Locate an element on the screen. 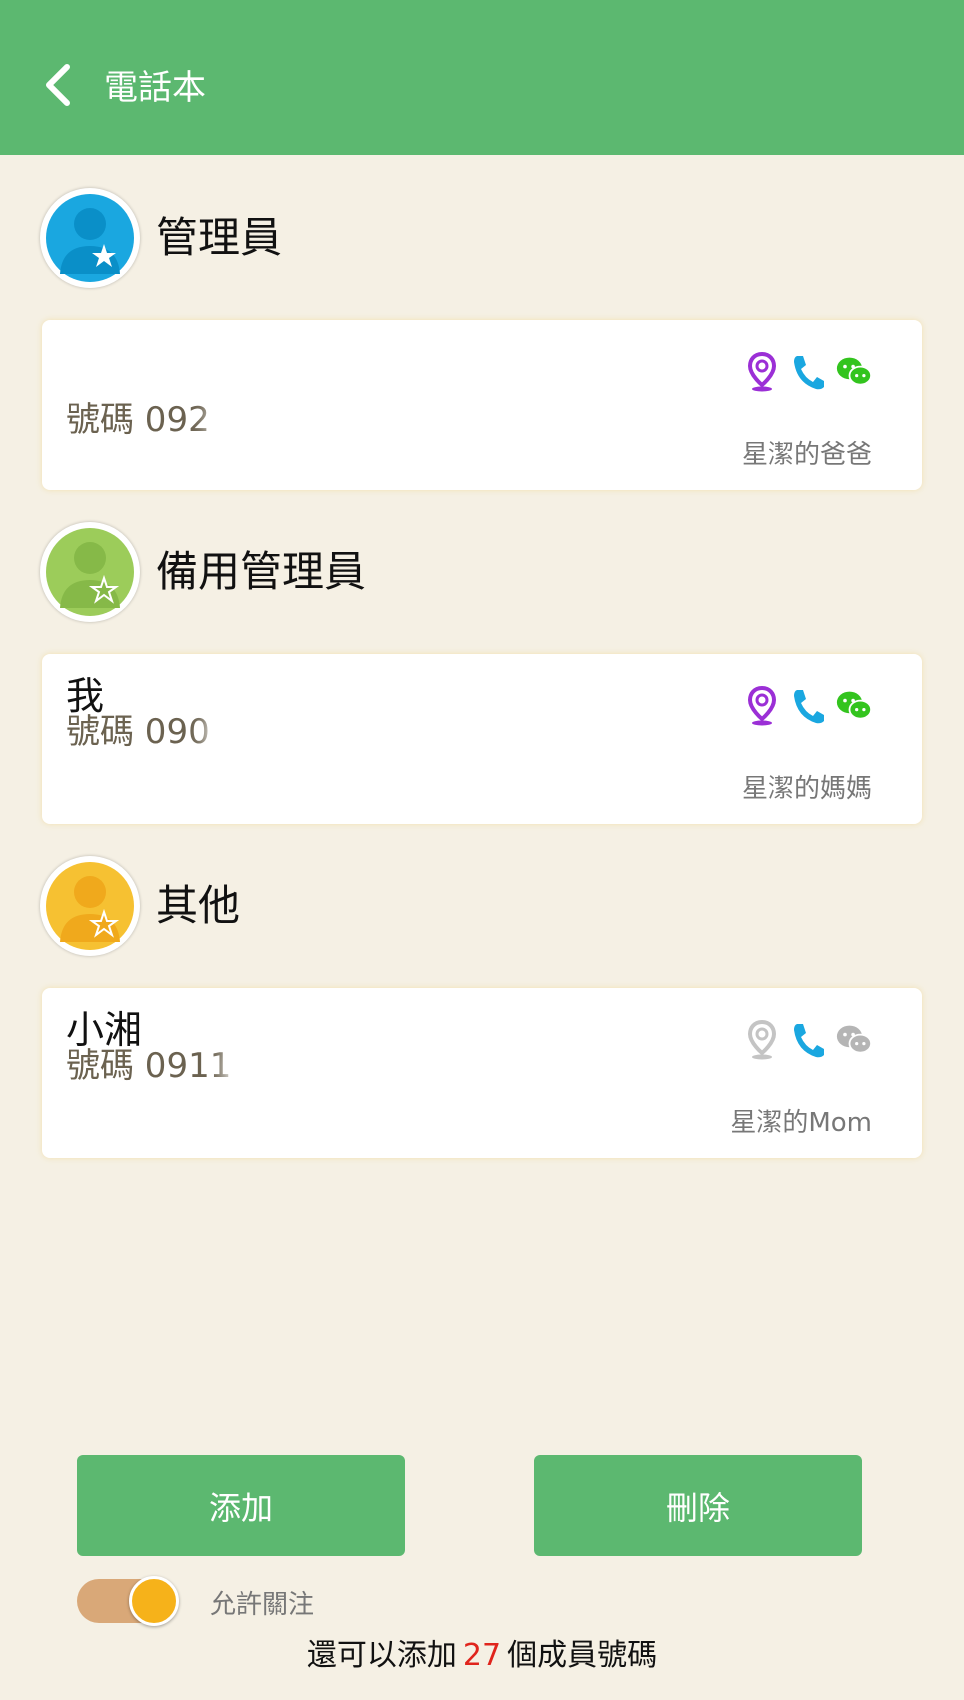  group-header-admin: 管理員 is located at coordinates (480, 238).